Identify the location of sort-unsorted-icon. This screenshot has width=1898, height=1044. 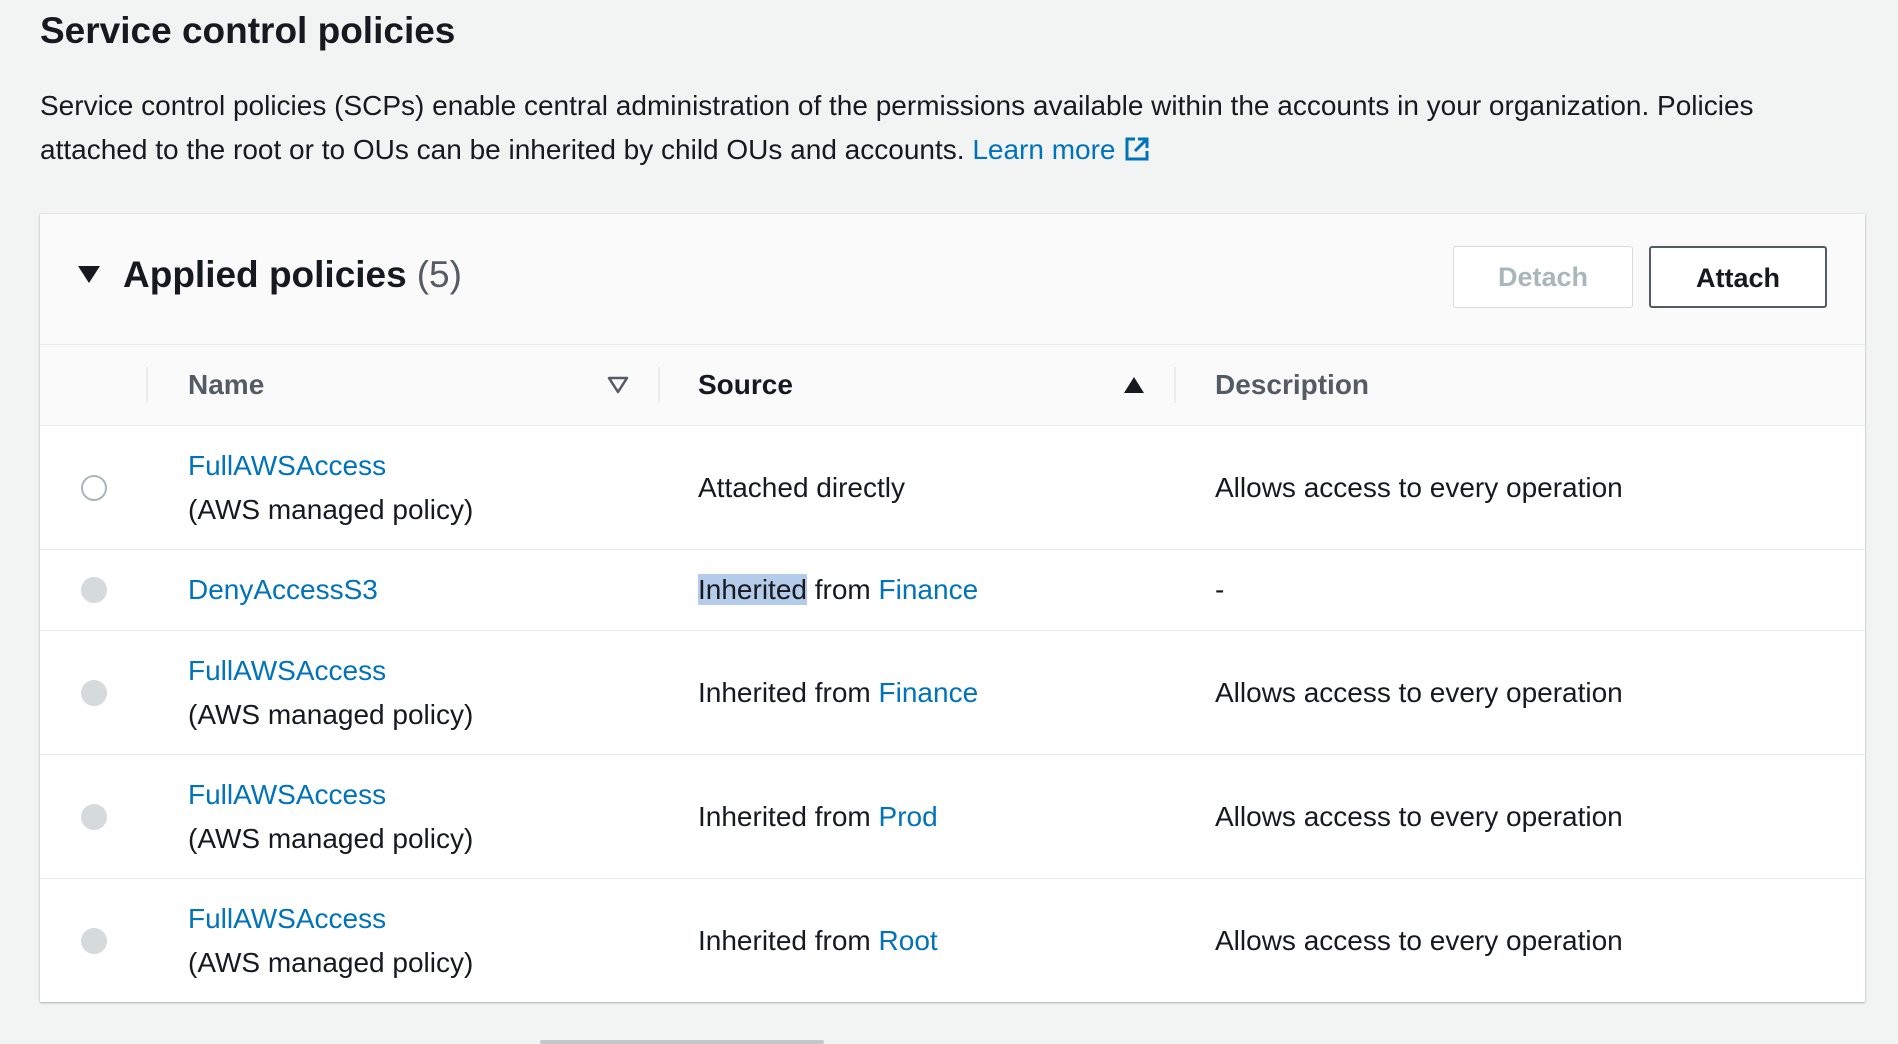
(618, 387).